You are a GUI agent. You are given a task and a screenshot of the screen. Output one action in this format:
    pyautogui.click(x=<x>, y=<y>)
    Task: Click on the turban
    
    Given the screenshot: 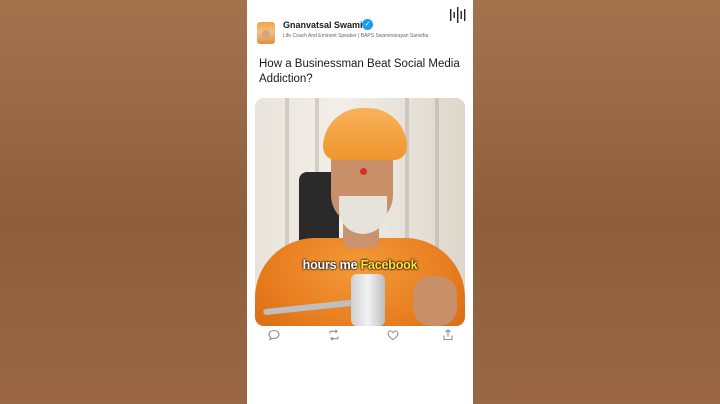 What is the action you would take?
    pyautogui.click(x=365, y=134)
    